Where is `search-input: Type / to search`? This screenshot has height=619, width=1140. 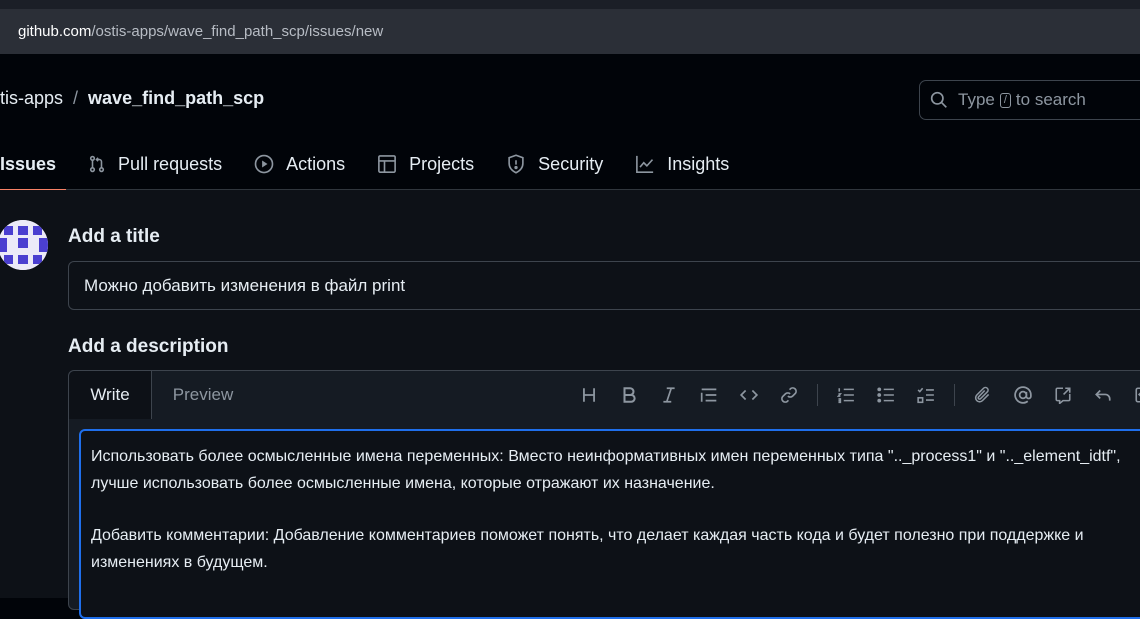
search-input: Type / to search is located at coordinates (1029, 100).